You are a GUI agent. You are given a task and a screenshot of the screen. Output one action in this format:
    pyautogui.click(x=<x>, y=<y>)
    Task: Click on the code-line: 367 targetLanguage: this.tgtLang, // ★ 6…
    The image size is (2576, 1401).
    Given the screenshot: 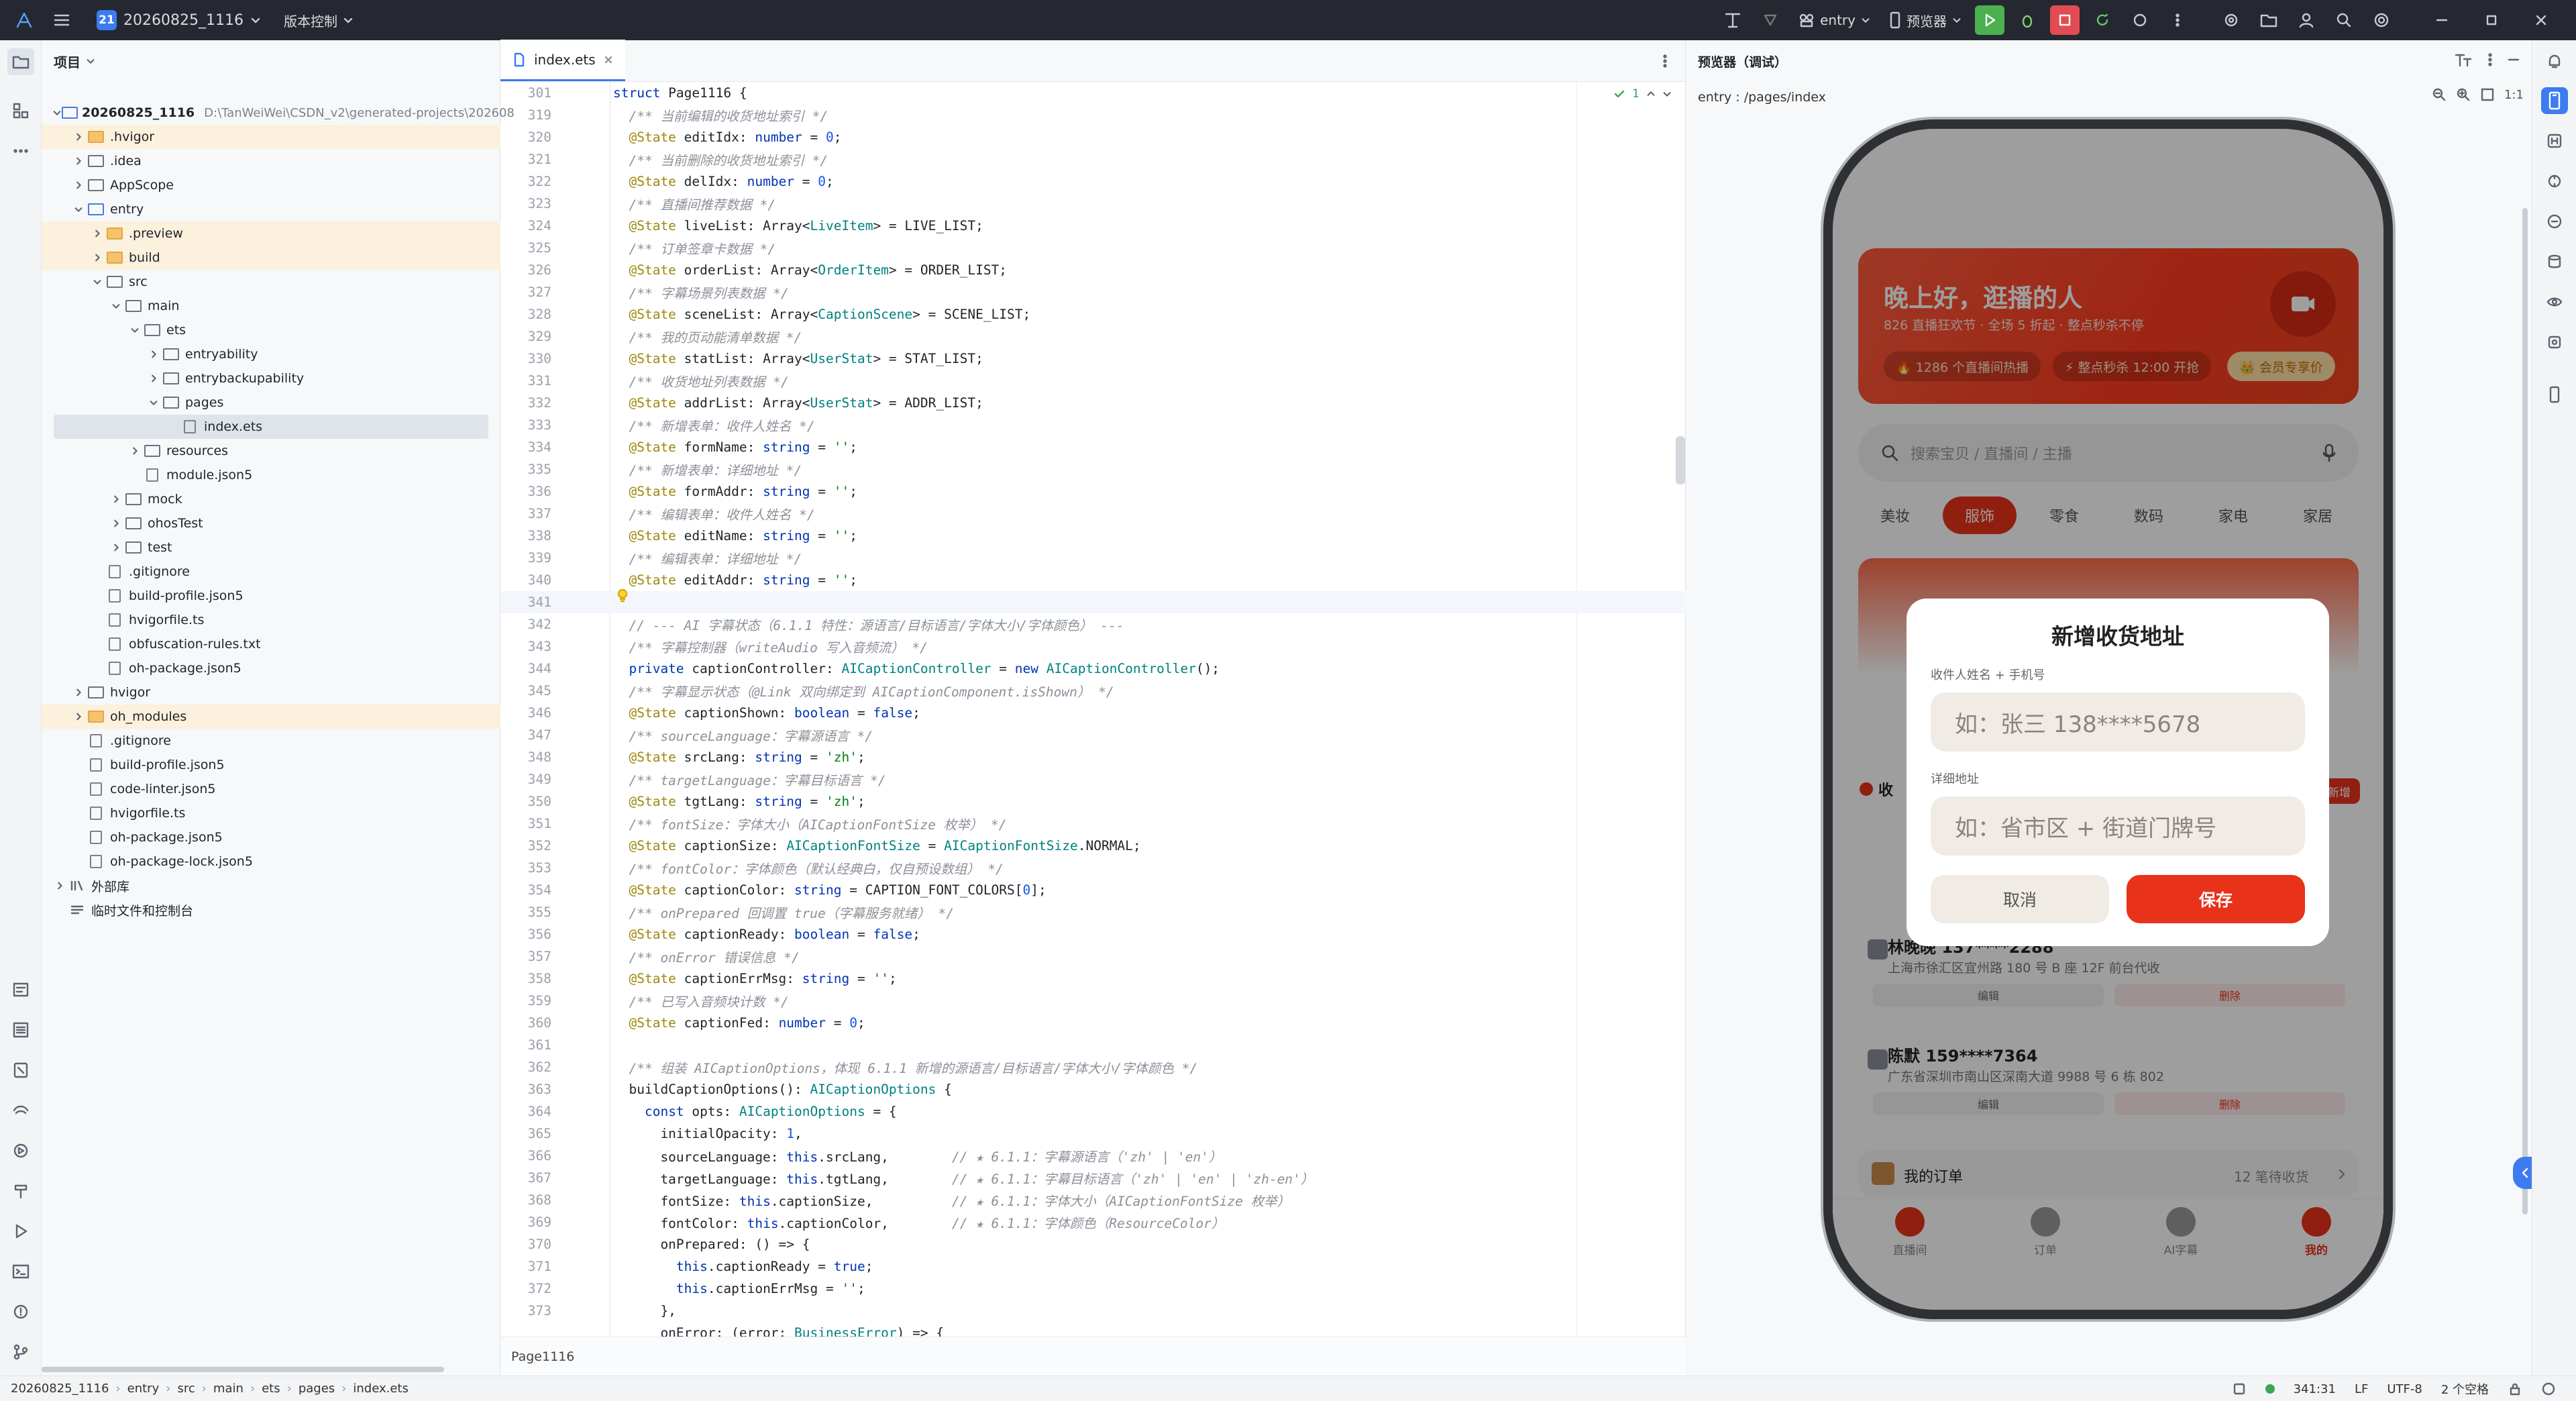 What is the action you would take?
    pyautogui.click(x=1093, y=1178)
    